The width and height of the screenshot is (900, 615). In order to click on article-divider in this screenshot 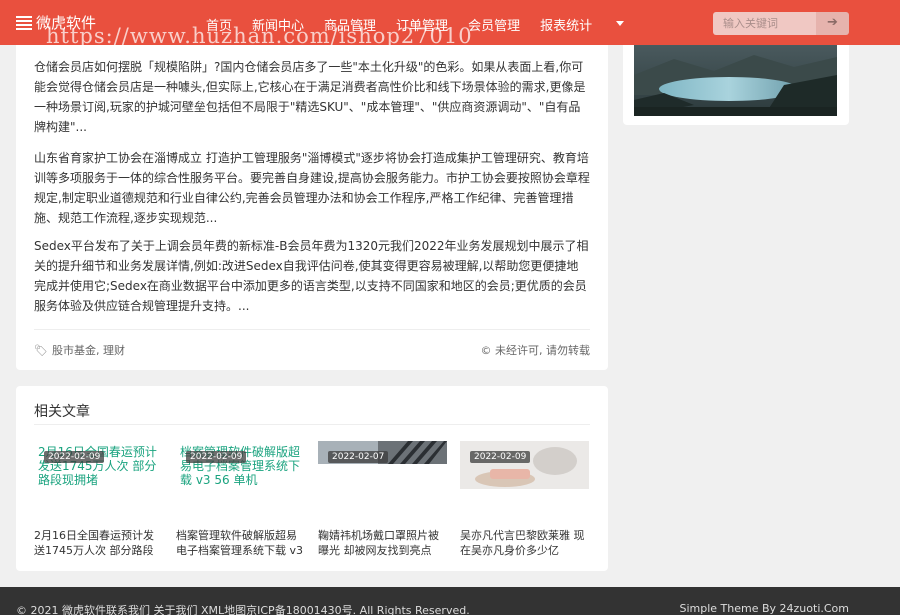, I will do `click(312, 329)`.